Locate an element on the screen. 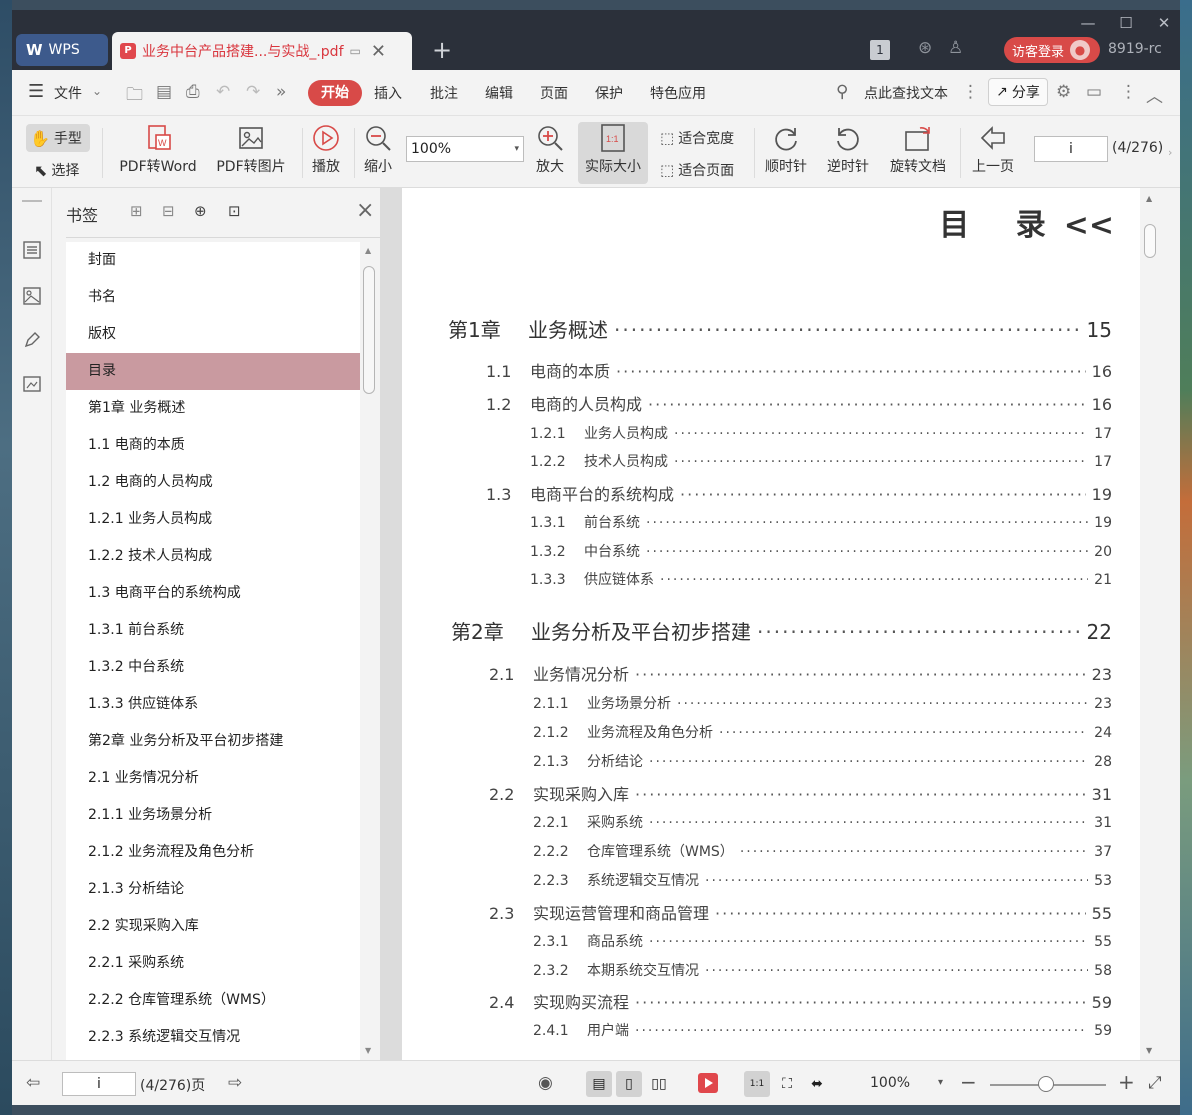 The height and width of the screenshot is (1115, 1192). redo-icon: ↷ is located at coordinates (253, 92).